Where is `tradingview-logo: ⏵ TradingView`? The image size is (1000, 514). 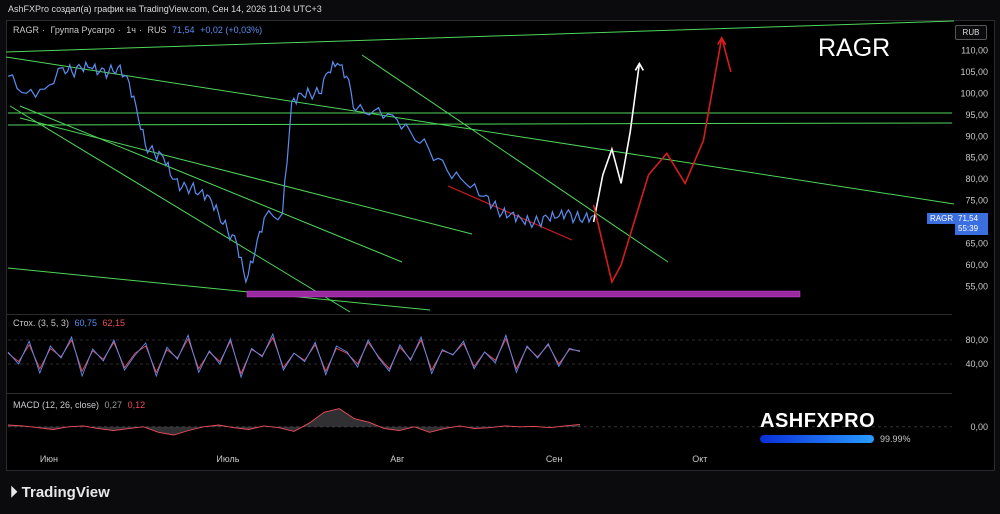 tradingview-logo: ⏵ TradingView is located at coordinates (60, 492).